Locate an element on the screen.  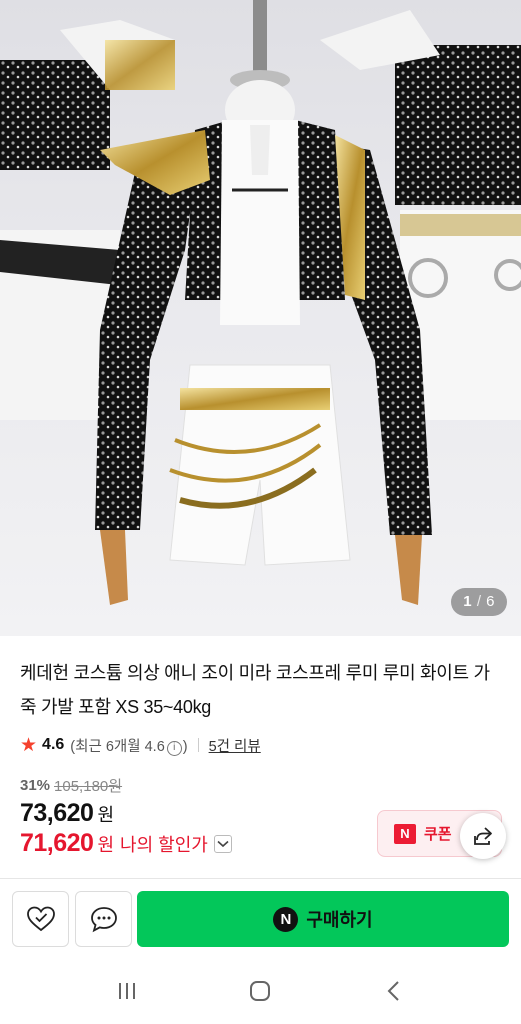
recent-rating: (최근 6개월 4.6 i) is located at coordinates (129, 745).